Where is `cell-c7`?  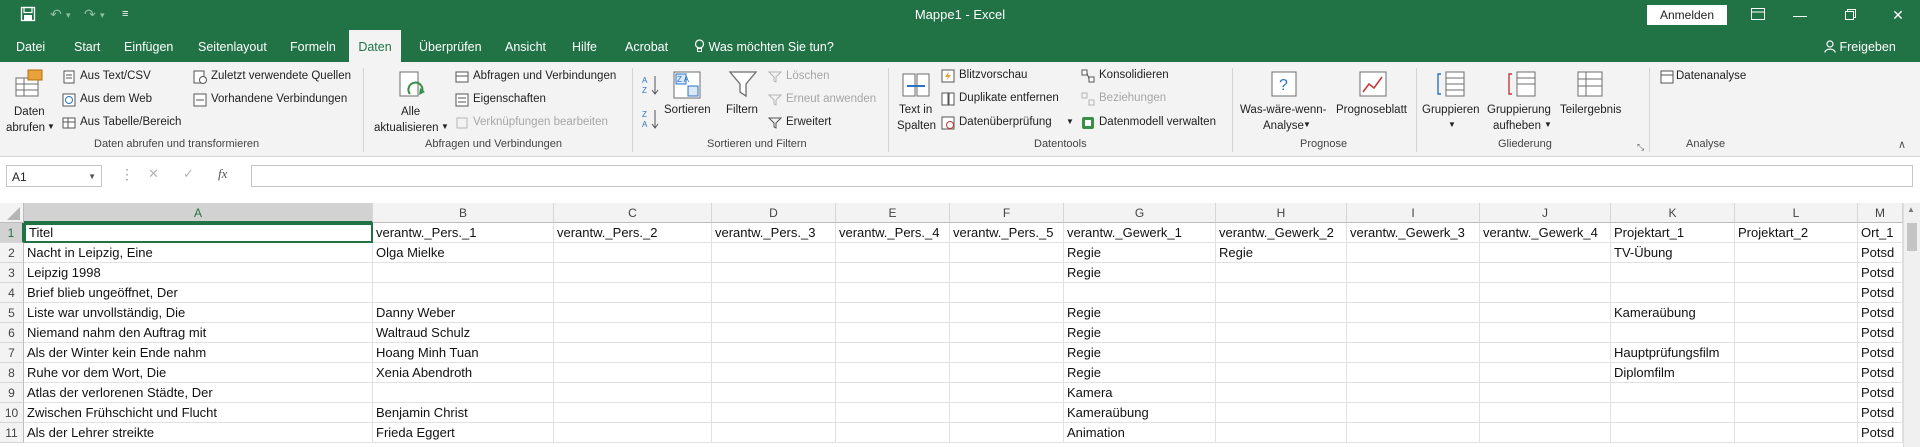
cell-c7 is located at coordinates (633, 353).